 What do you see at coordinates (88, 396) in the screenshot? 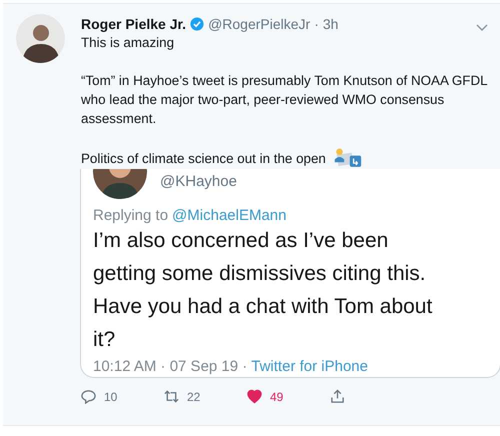
I see `reply-icon` at bounding box center [88, 396].